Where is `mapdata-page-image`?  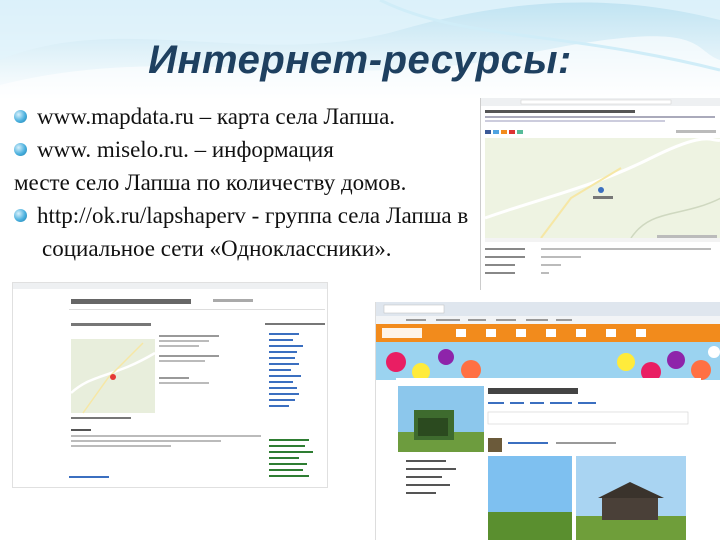
mapdata-page-image is located at coordinates (600, 194).